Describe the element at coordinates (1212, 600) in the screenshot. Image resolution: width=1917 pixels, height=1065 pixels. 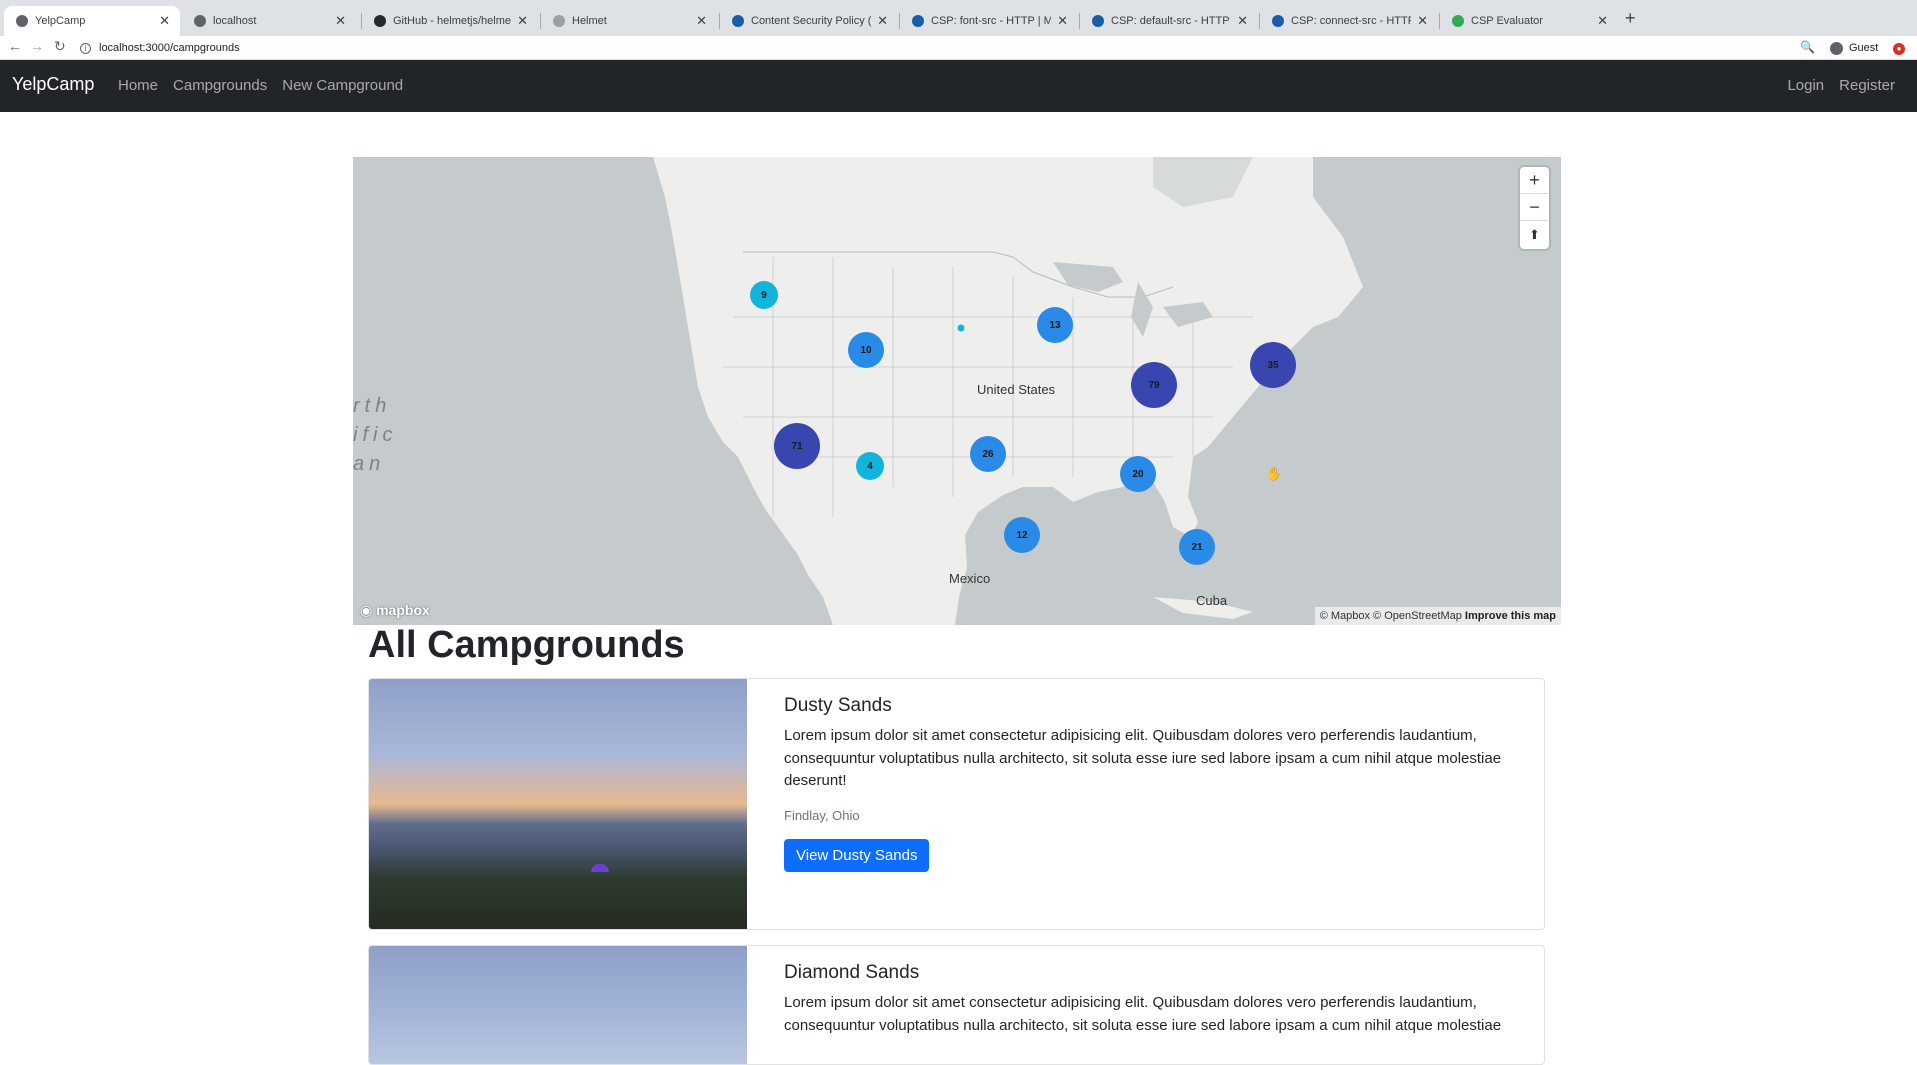
I see `cuba-label: Cuba` at that location.